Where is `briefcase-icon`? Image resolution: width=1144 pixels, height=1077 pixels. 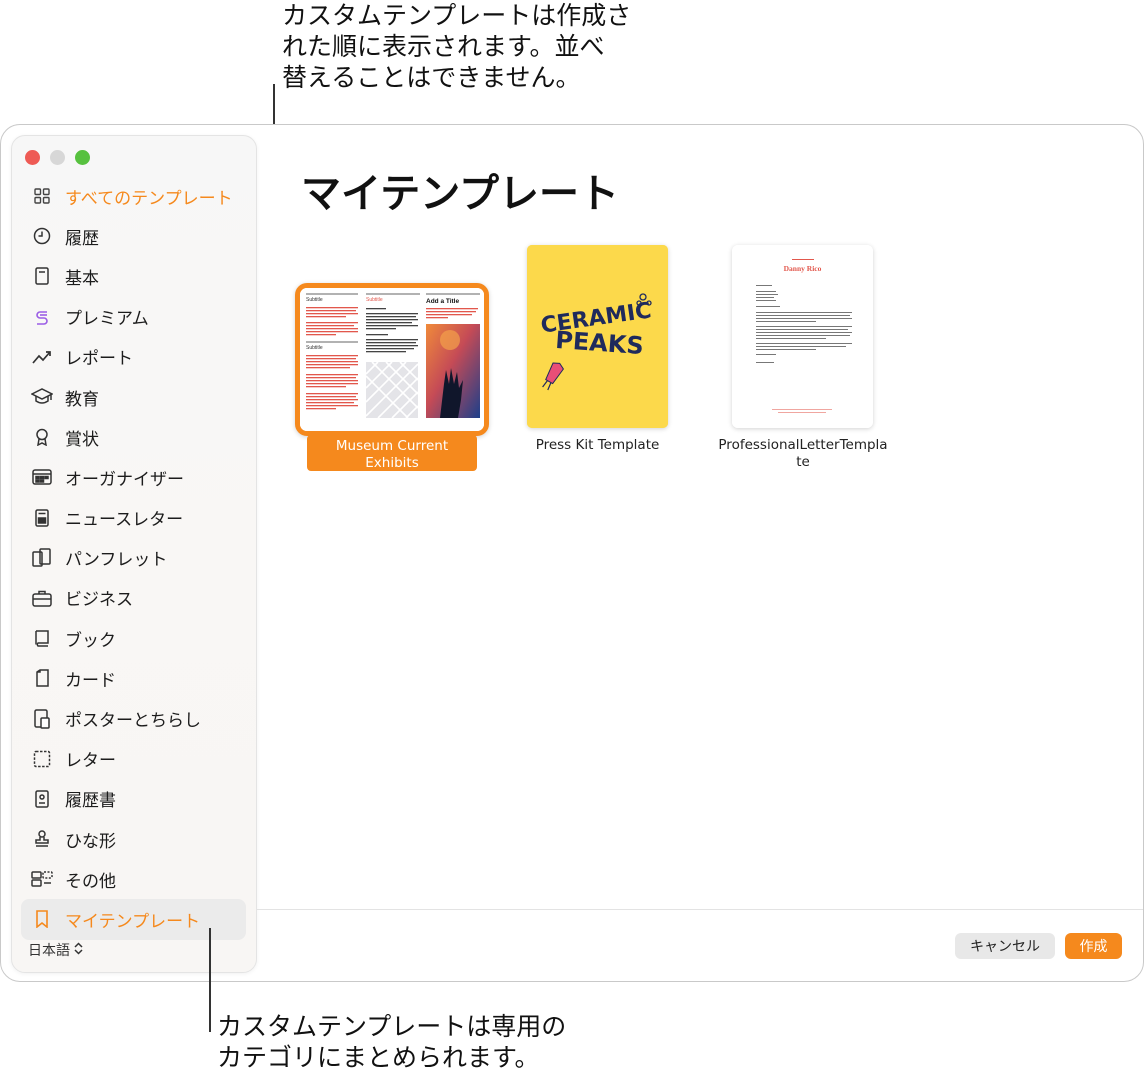
briefcase-icon is located at coordinates (42, 598).